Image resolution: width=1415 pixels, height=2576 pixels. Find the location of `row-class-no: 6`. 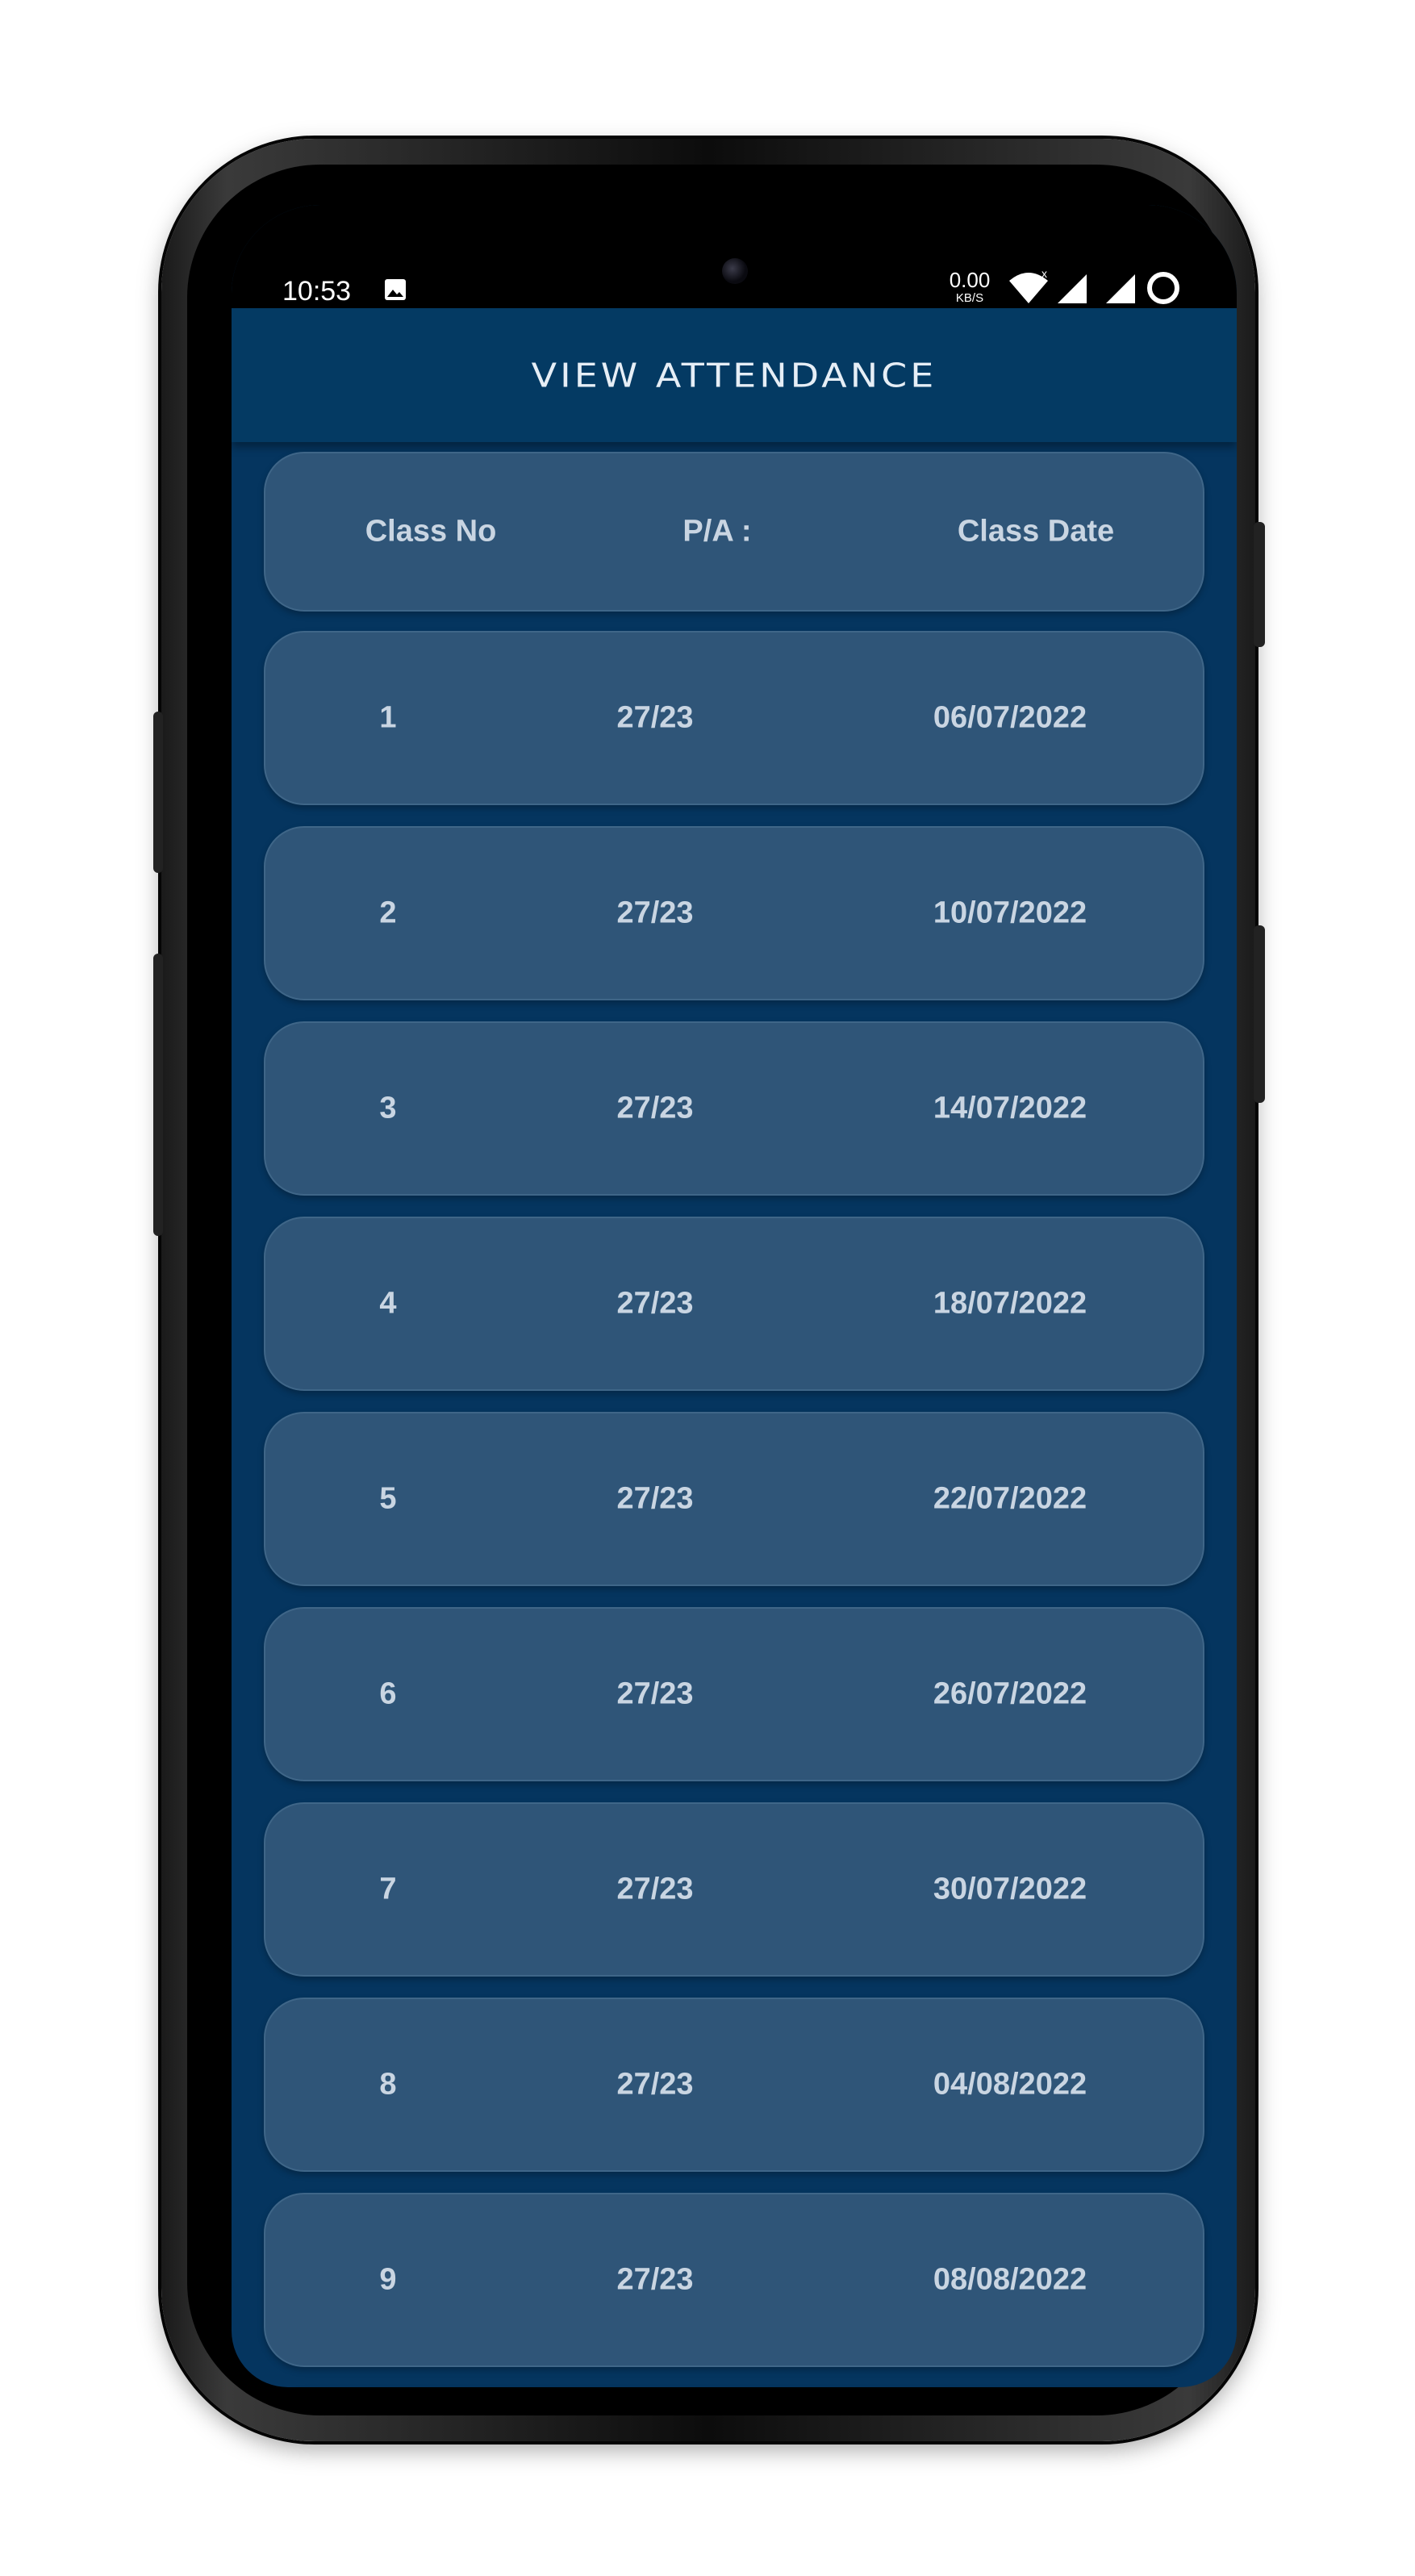

row-class-no: 6 is located at coordinates (388, 1693).